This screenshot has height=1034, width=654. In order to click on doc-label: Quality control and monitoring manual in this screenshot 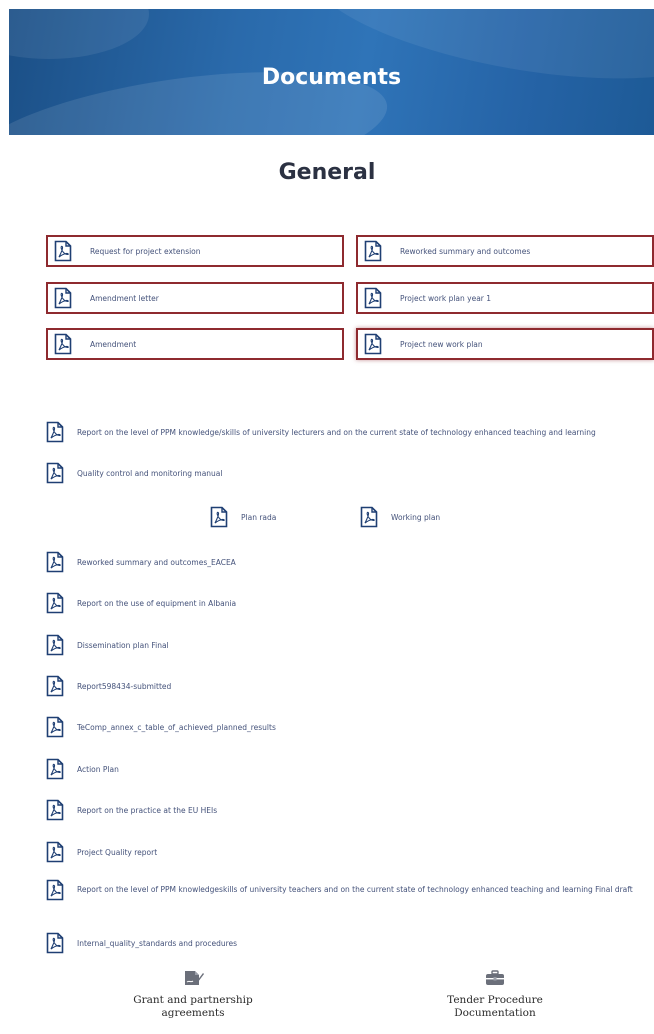, I will do `click(150, 473)`.